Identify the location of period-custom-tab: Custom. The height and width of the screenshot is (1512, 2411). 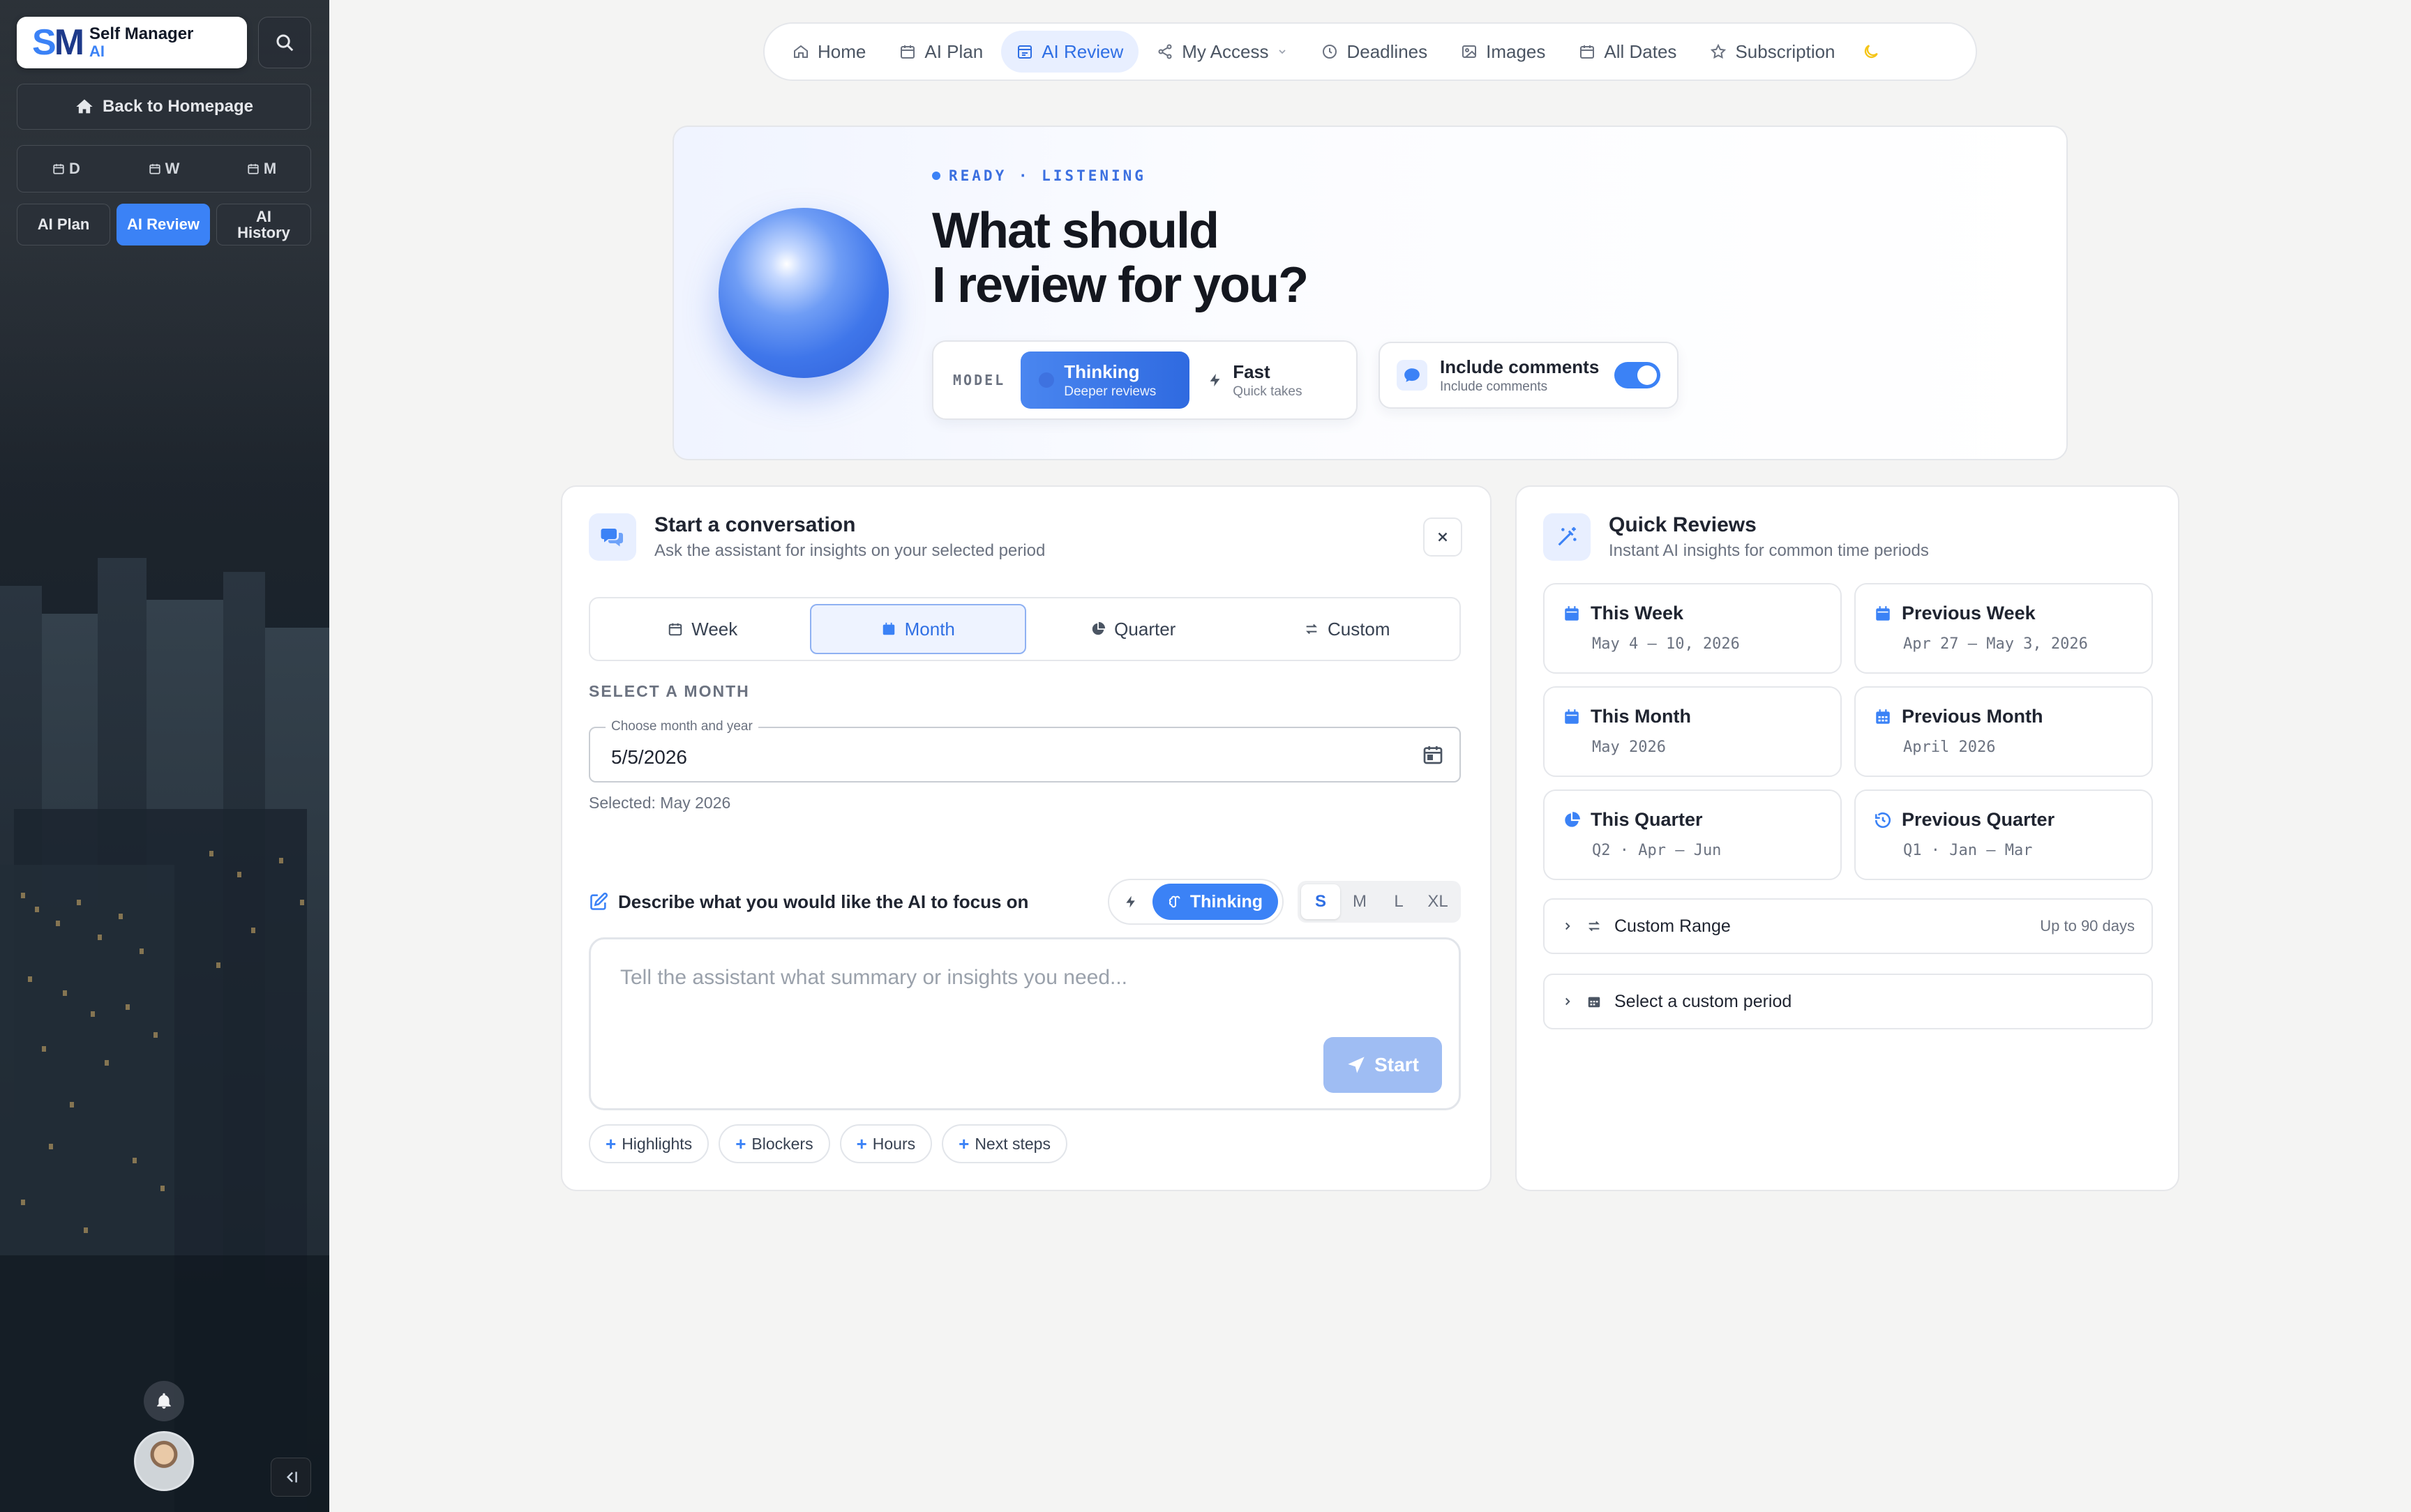
(1347, 629).